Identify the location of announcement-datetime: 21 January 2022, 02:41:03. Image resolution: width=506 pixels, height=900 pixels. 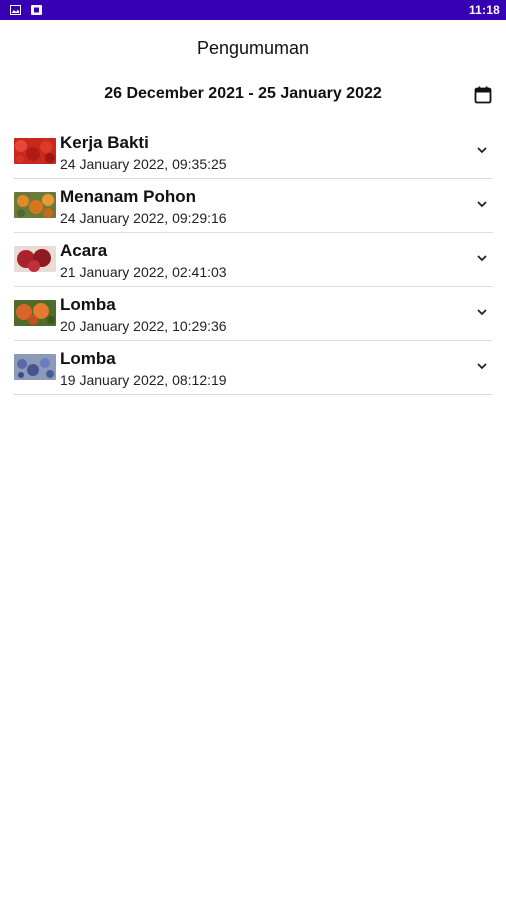
(143, 272).